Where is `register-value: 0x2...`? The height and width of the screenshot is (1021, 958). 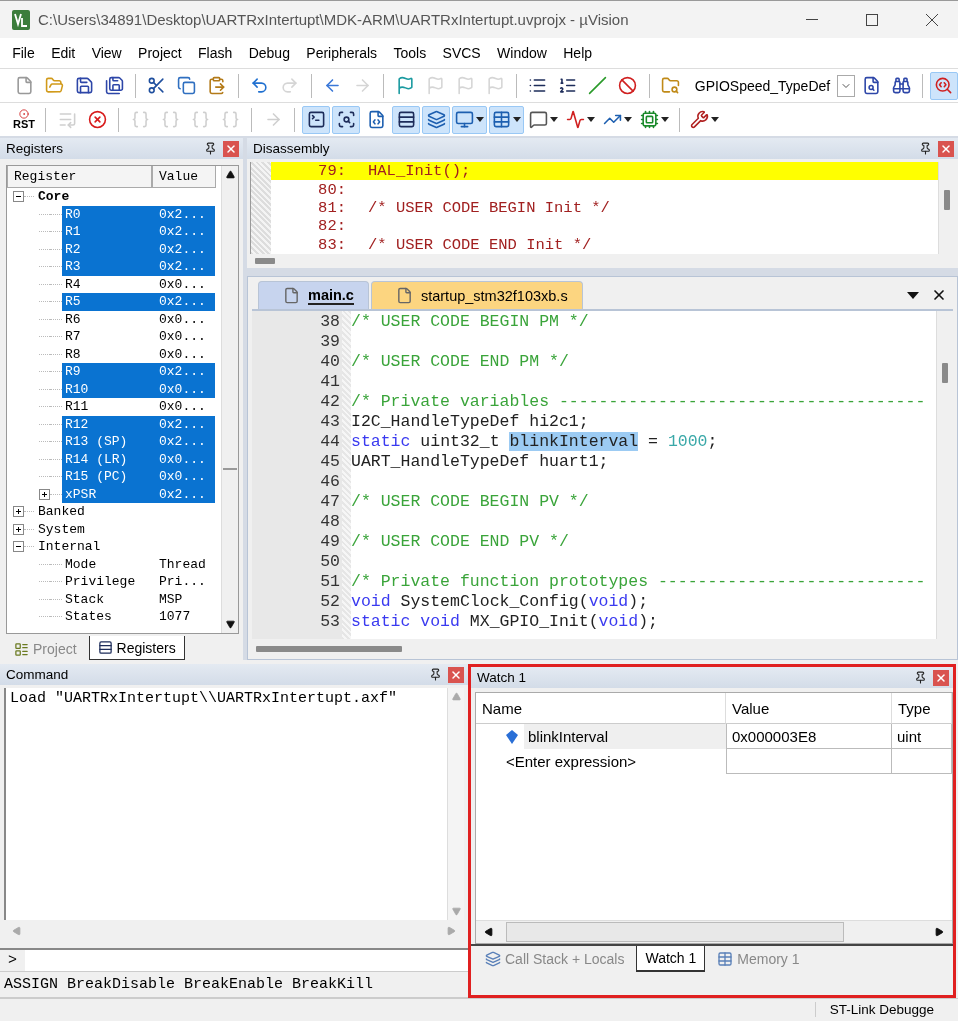 register-value: 0x2... is located at coordinates (182, 494).